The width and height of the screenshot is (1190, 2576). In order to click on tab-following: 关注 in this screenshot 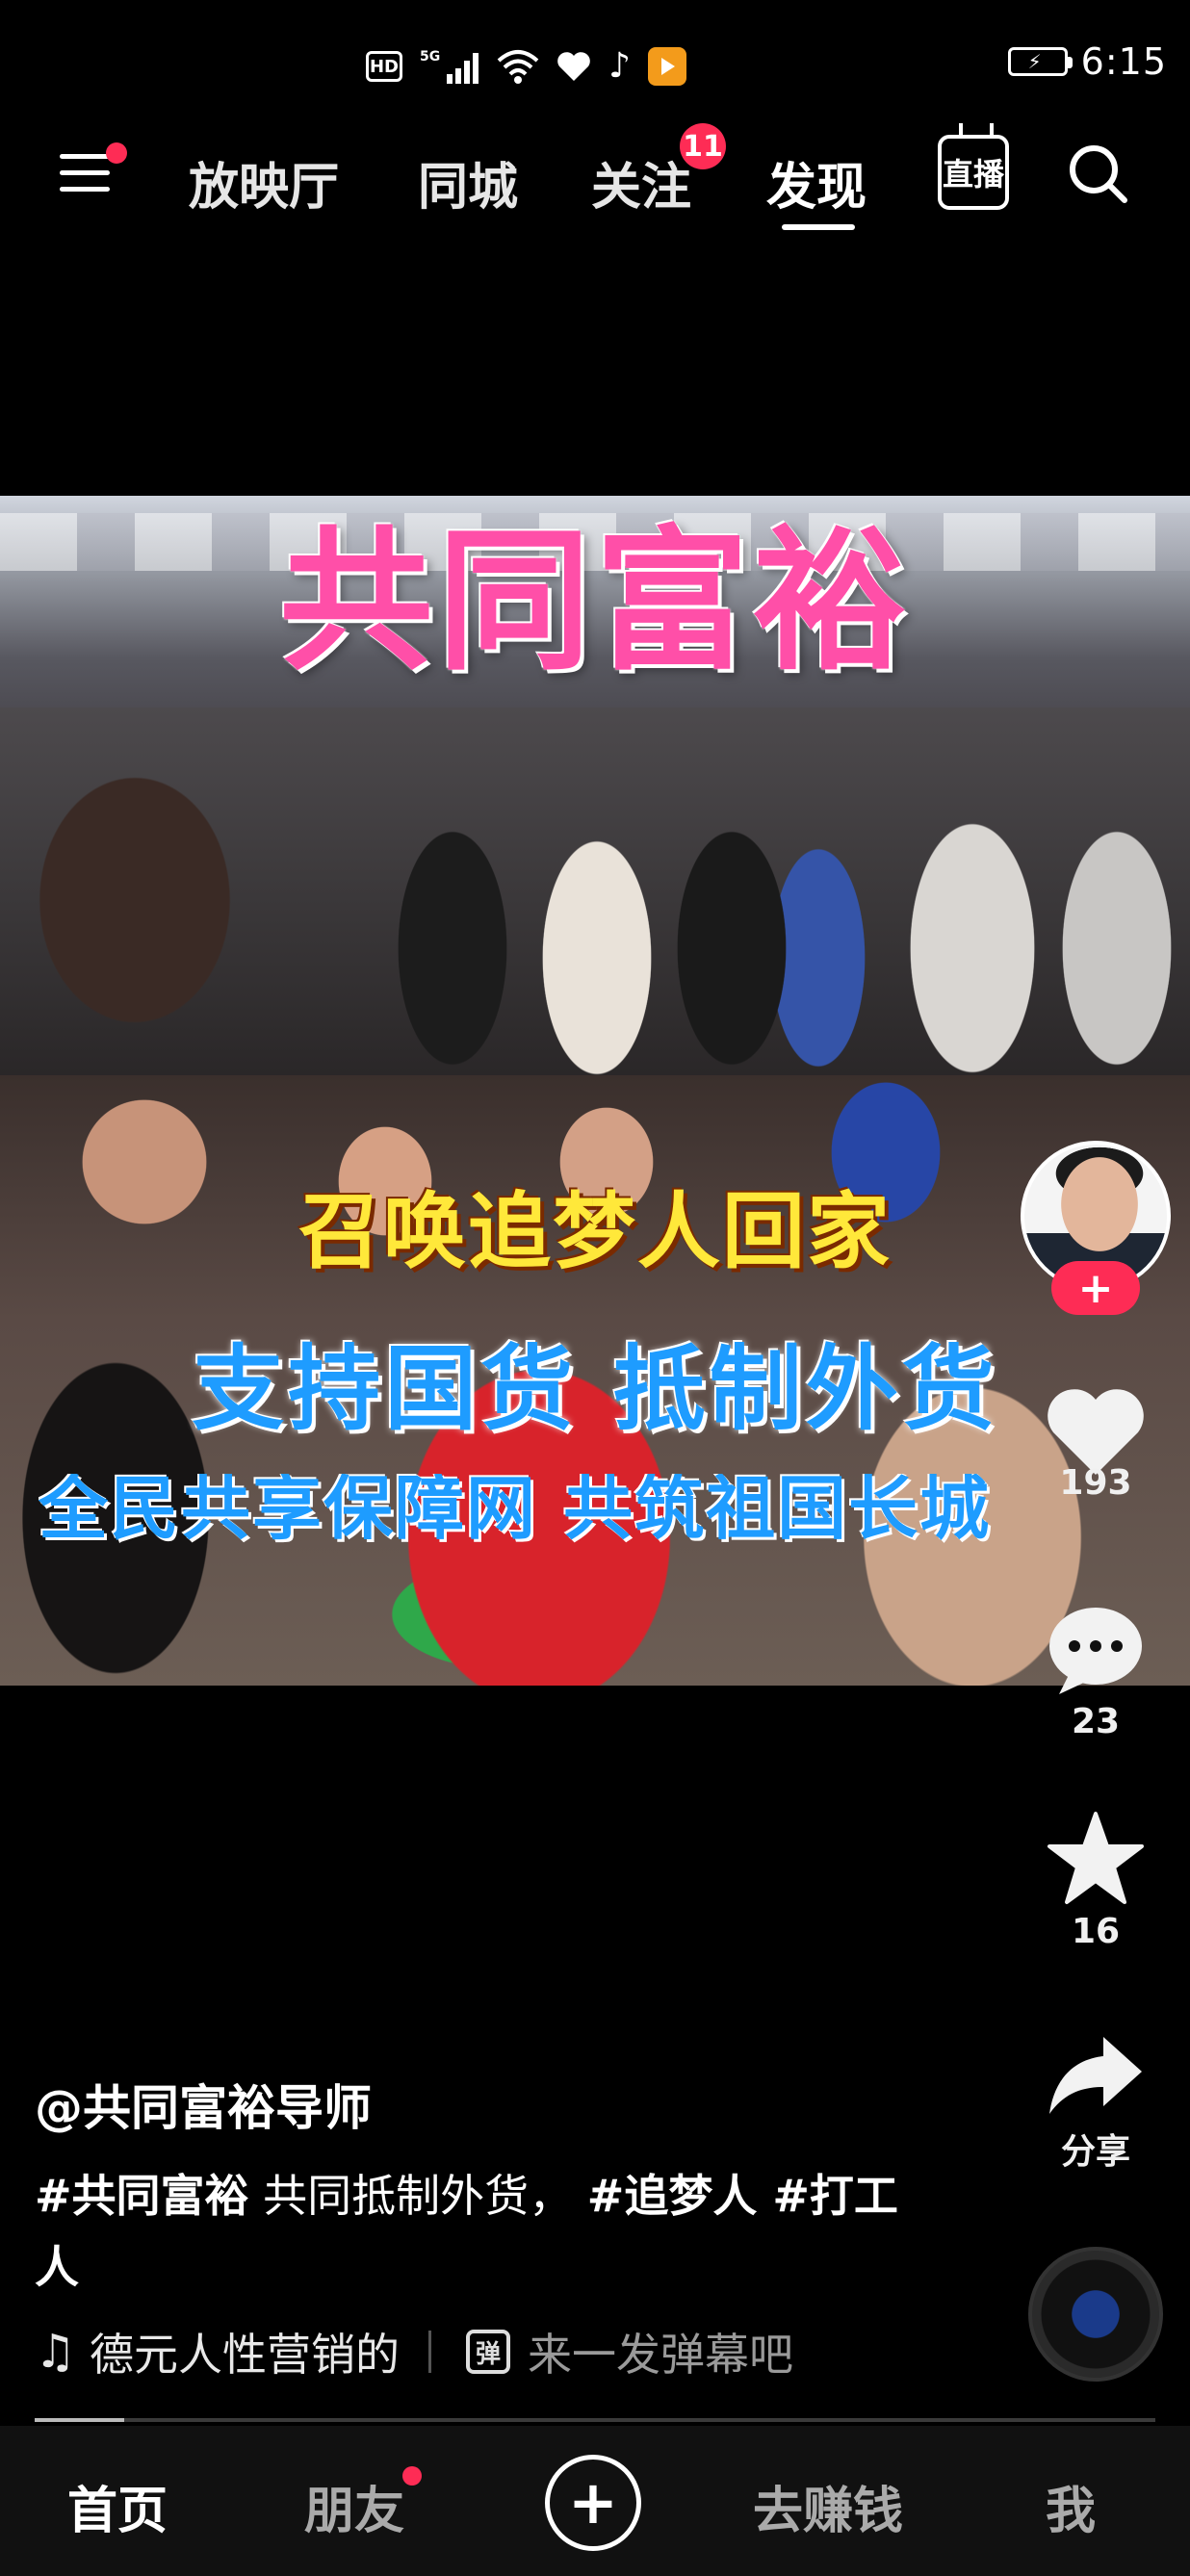, I will do `click(641, 183)`.